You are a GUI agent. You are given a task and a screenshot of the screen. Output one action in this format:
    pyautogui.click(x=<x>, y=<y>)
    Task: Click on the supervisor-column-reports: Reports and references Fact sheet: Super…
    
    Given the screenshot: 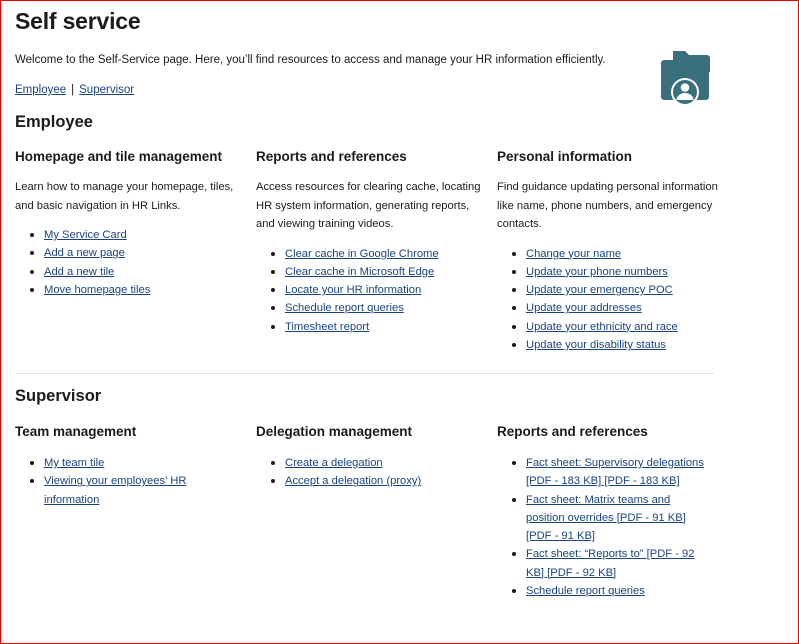 What is the action you would take?
    pyautogui.click(x=609, y=511)
    